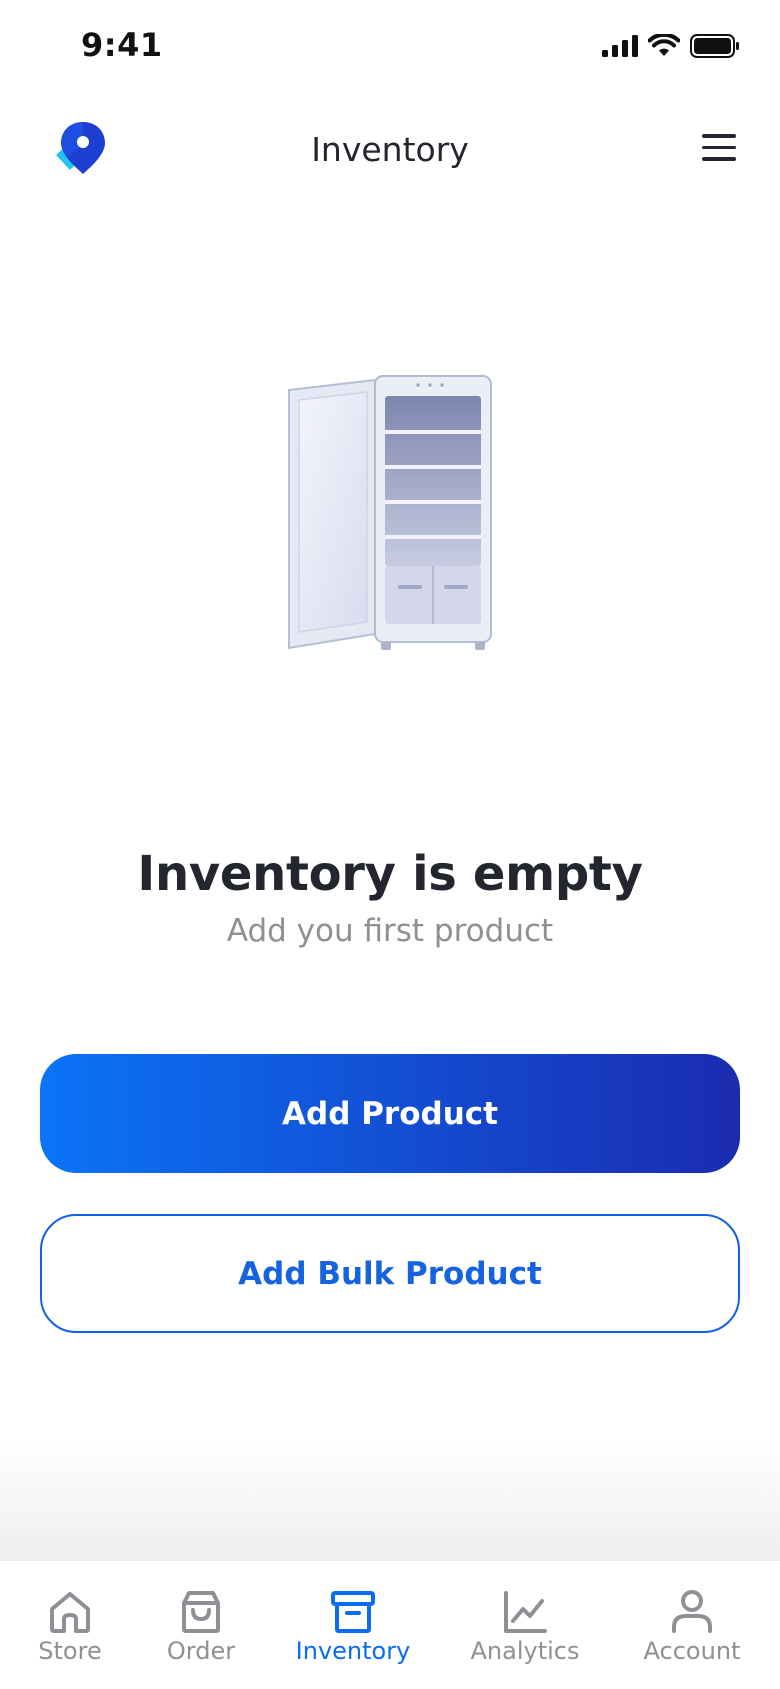 Image resolution: width=780 pixels, height=1689 pixels. I want to click on menu-button, so click(719, 148).